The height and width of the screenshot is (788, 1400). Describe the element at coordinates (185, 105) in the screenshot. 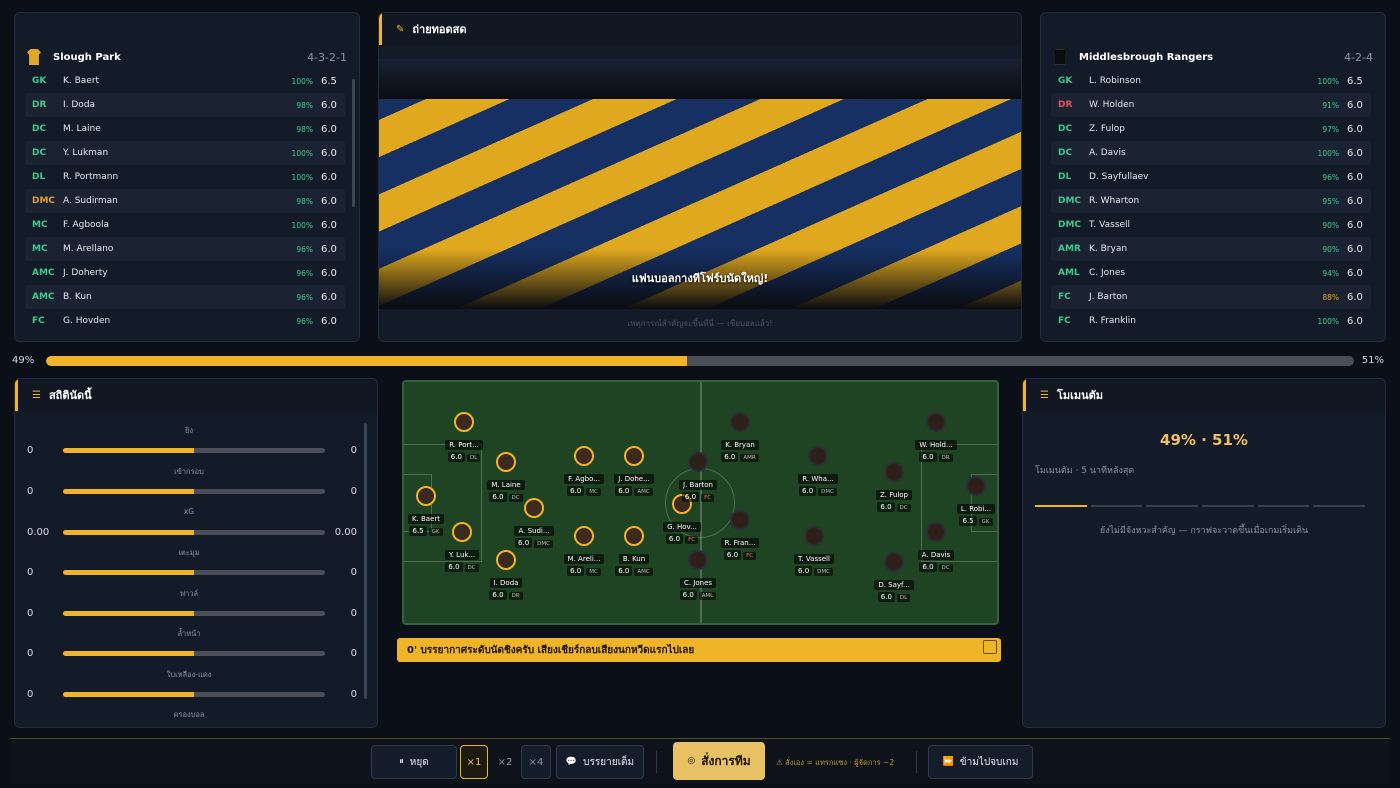

I see `player-row: DR I. Doda 98% 6.0` at that location.